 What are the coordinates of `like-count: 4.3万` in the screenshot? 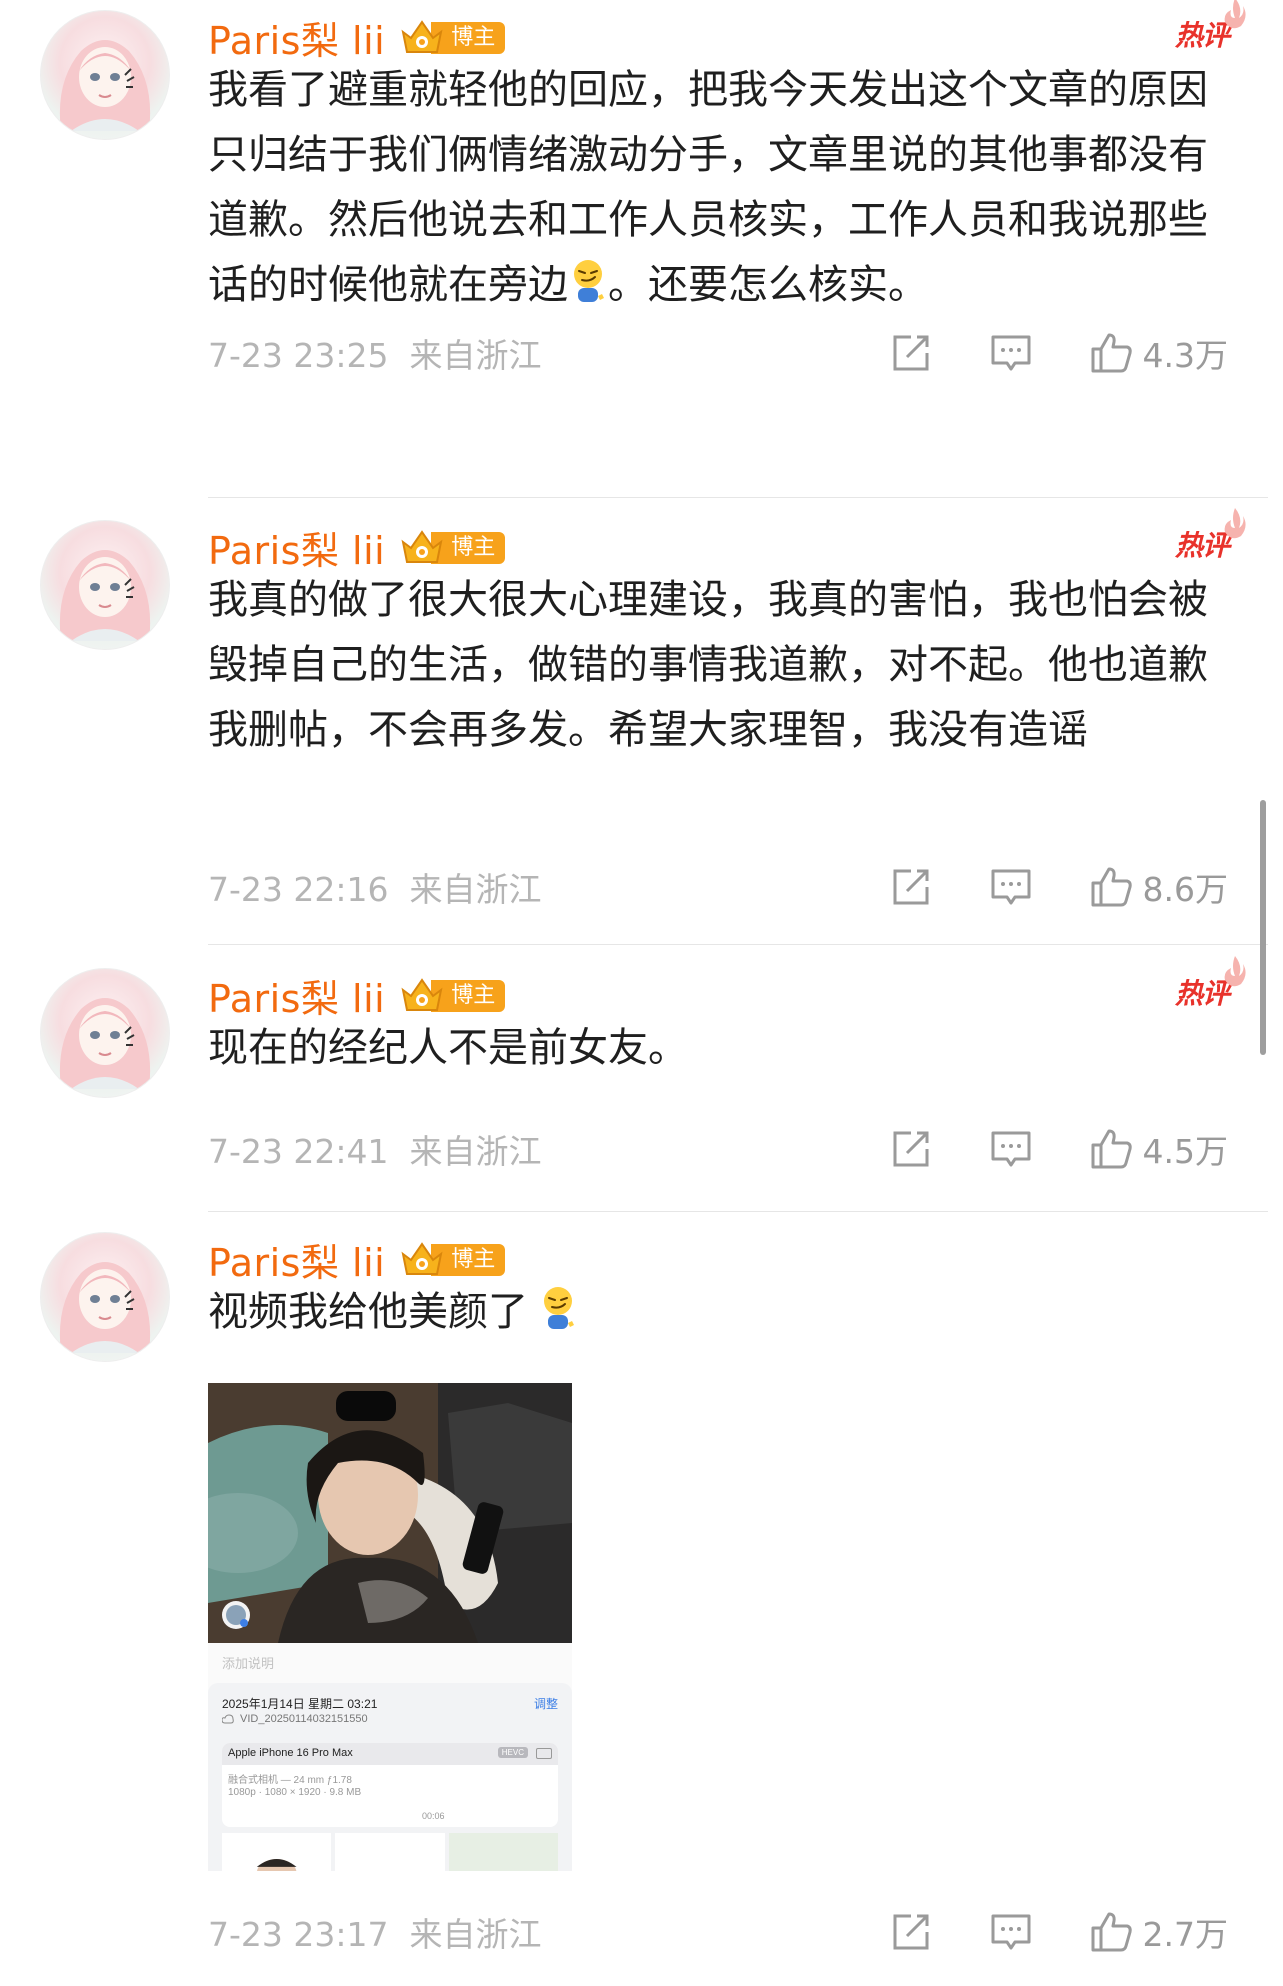 It's located at (1185, 355).